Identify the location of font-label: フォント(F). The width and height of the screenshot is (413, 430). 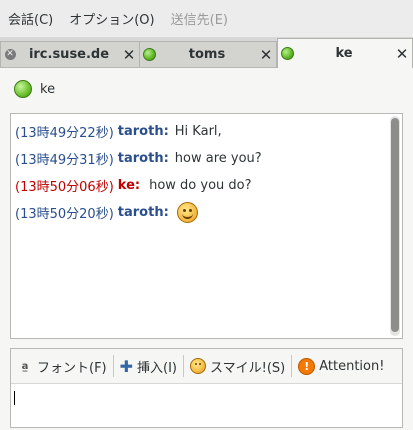
(72, 368).